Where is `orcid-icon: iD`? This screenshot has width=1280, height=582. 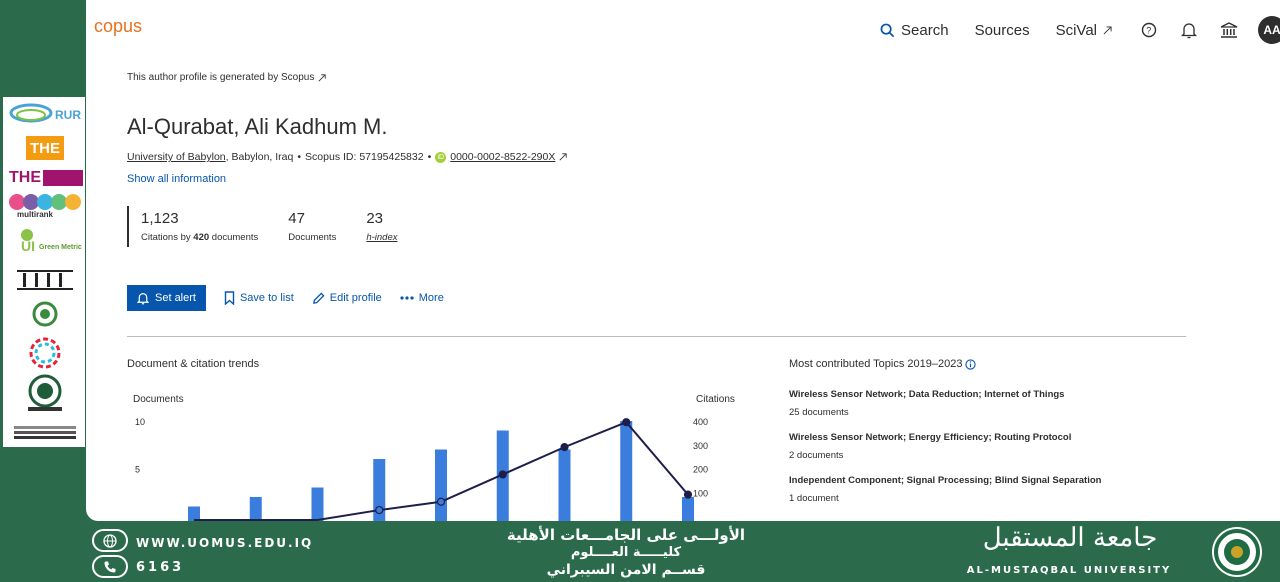 orcid-icon: iD is located at coordinates (441, 157).